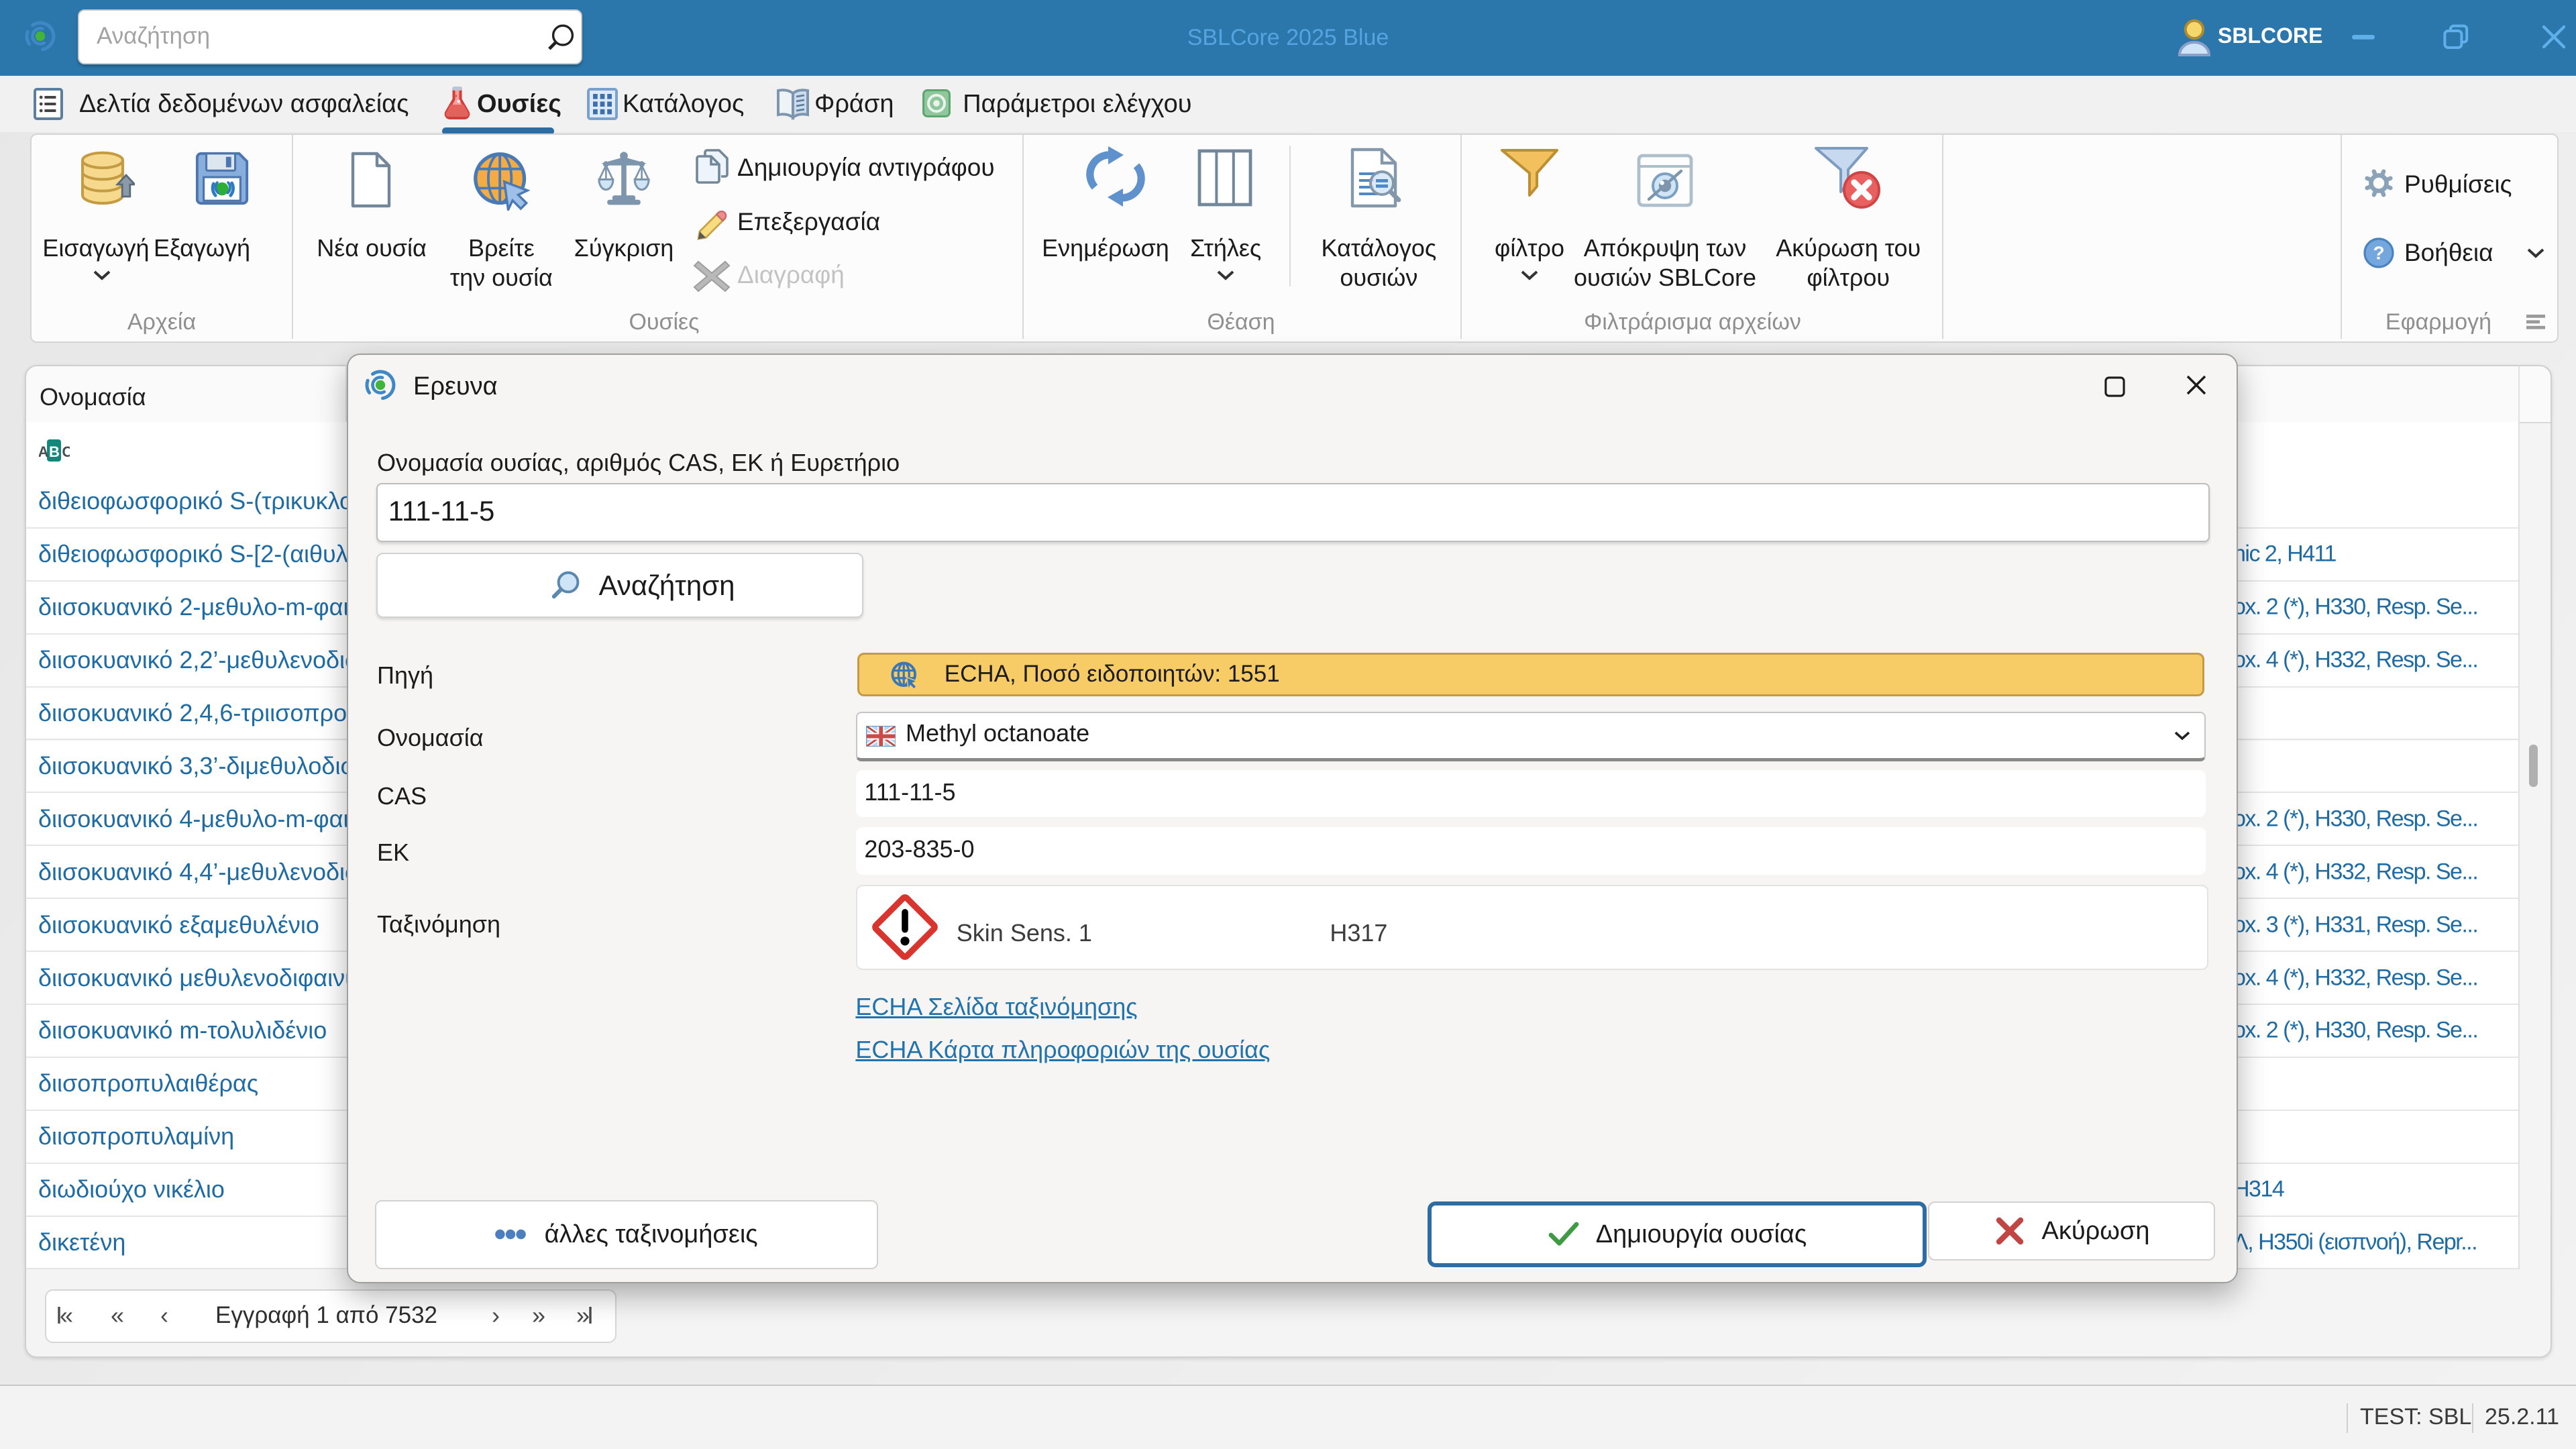 The height and width of the screenshot is (1449, 2576). Describe the element at coordinates (44, 451) in the screenshot. I see `svg-text: A` at that location.